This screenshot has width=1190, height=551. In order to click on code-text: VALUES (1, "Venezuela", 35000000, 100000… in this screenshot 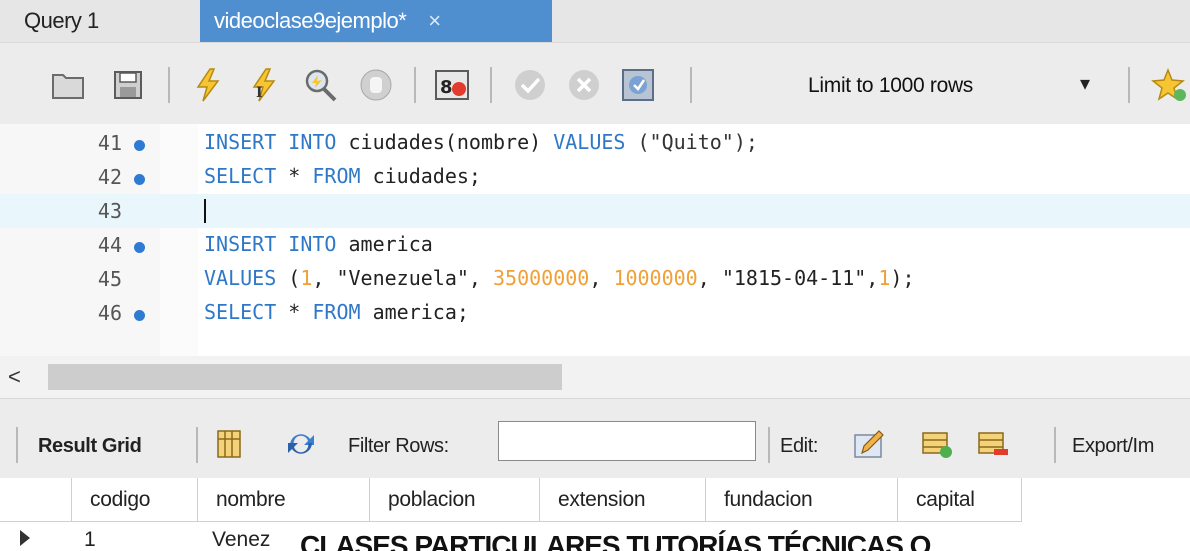, I will do `click(559, 278)`.